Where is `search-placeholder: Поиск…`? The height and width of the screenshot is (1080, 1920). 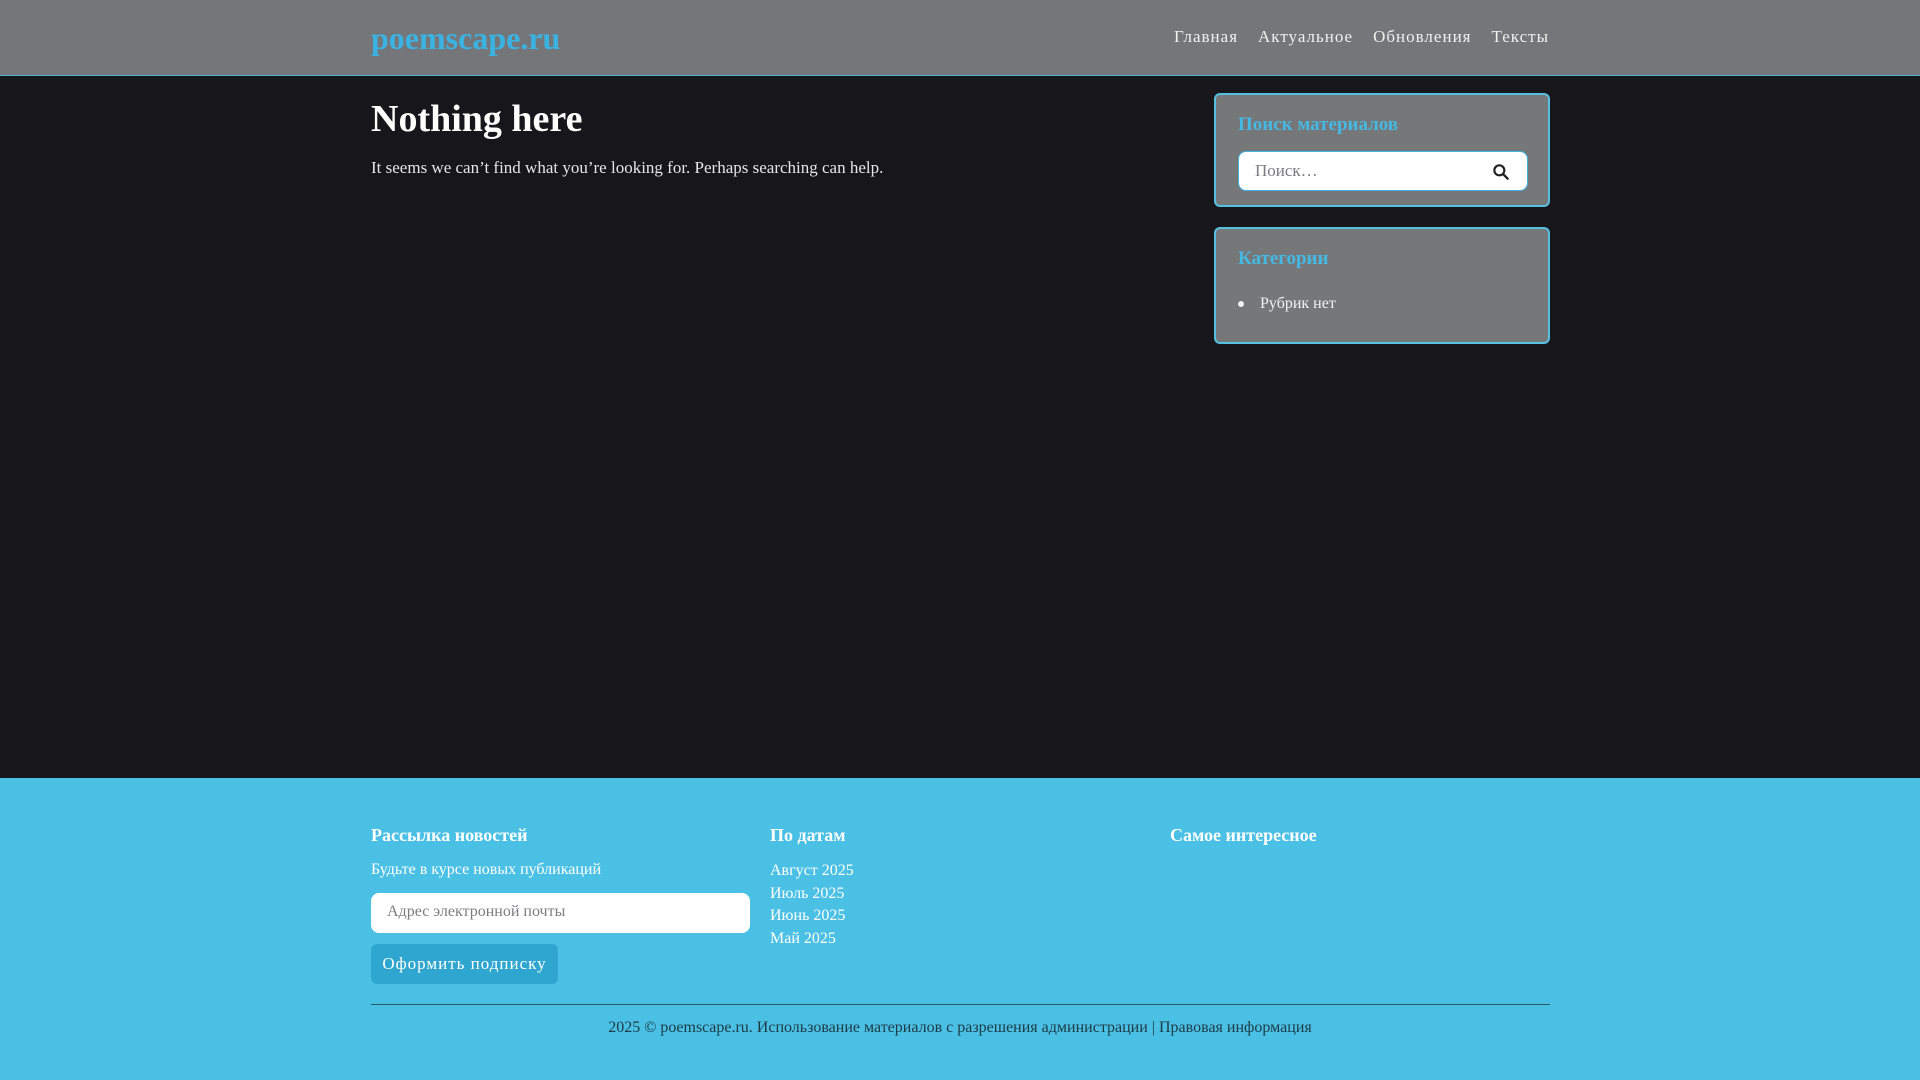 search-placeholder: Поиск… is located at coordinates (1286, 170).